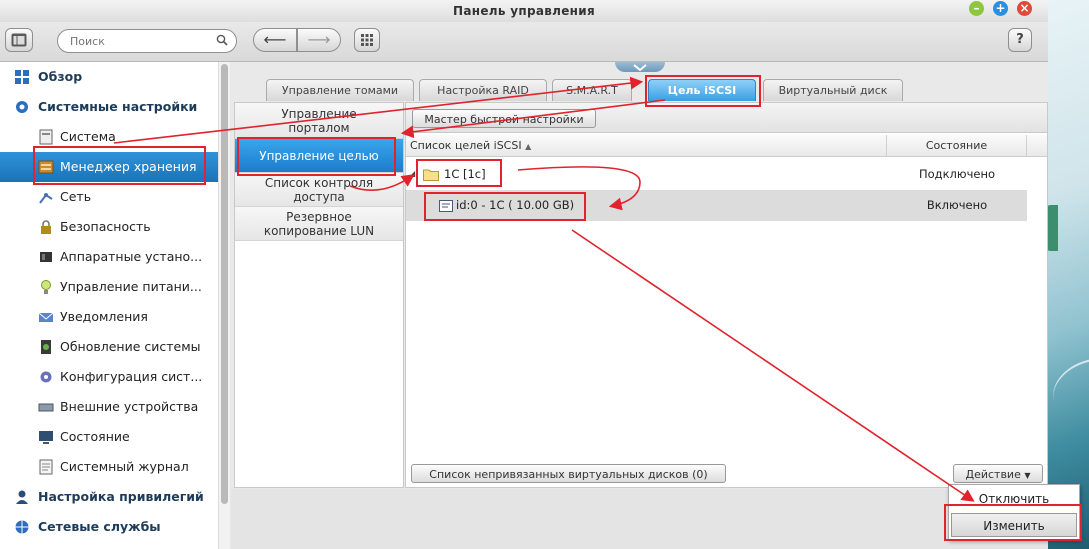 The image size is (1089, 549). Describe the element at coordinates (412, 173) in the screenshot. I see `collapse-arrow-icon: ◢` at that location.